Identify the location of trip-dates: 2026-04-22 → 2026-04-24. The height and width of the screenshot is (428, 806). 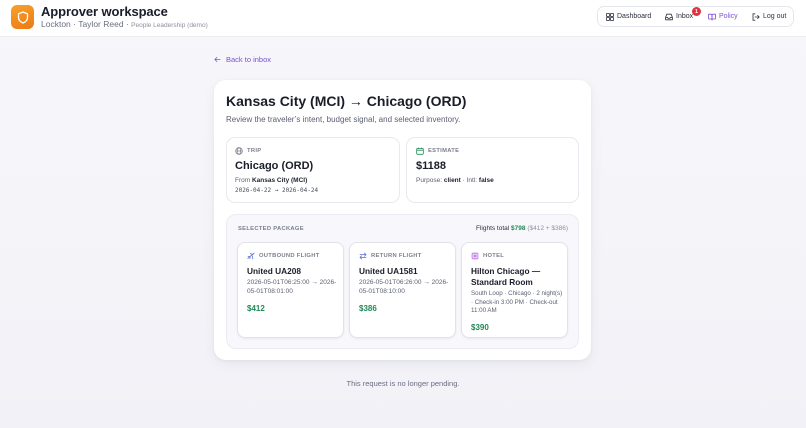
(277, 190).